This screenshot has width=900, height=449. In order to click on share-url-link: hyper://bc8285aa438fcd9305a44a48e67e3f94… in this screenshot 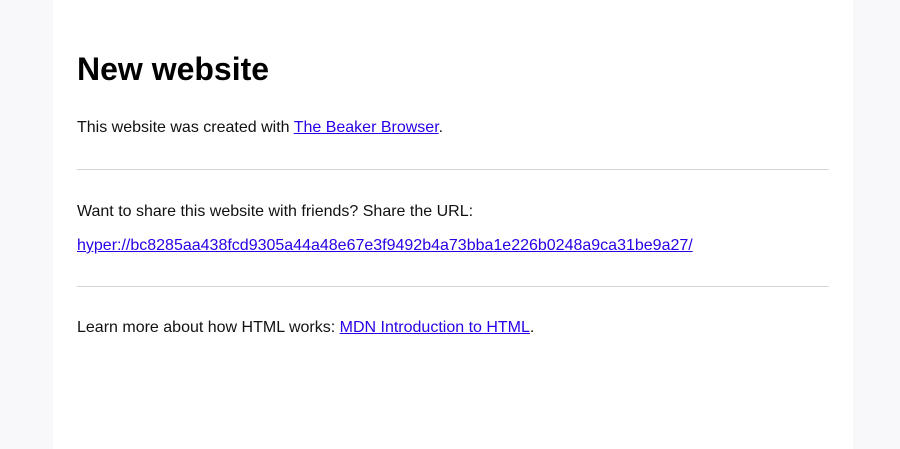, I will do `click(385, 245)`.